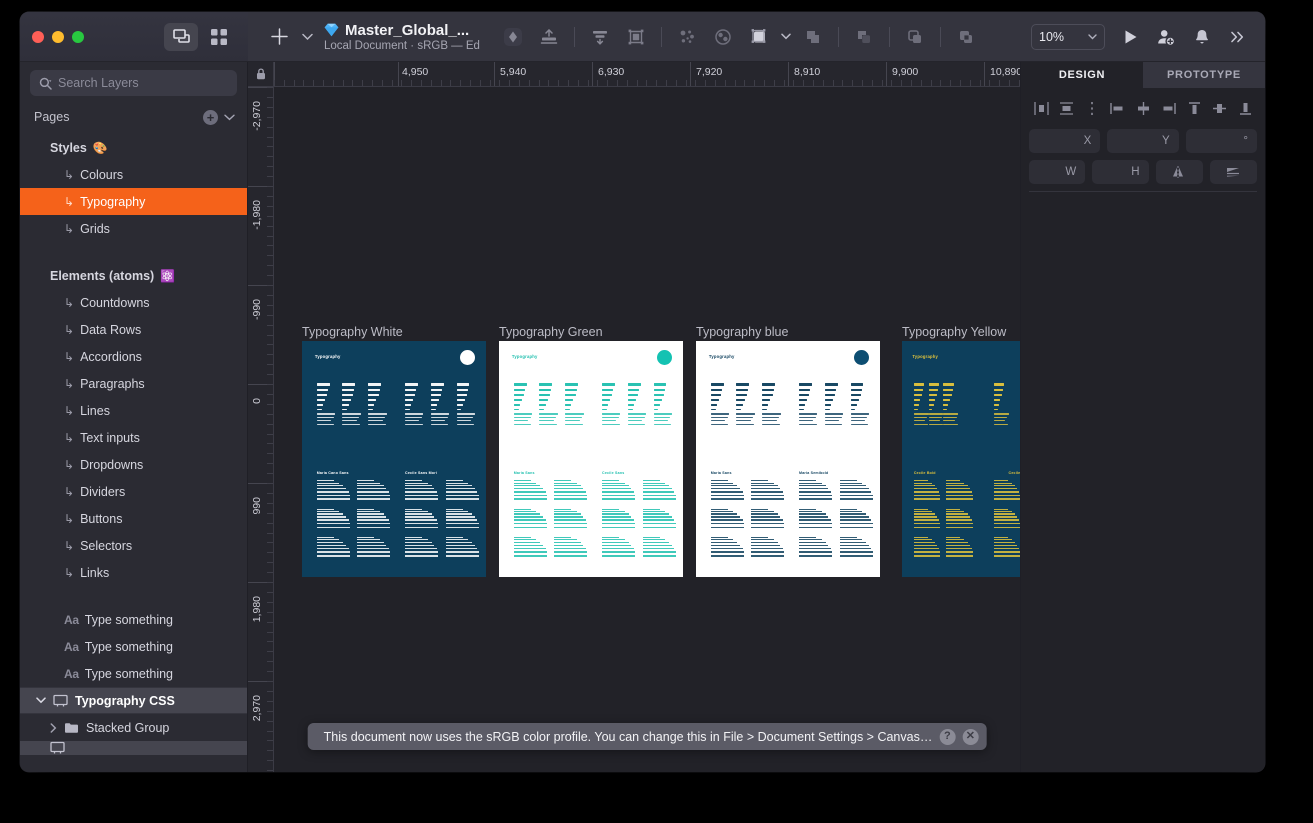  I want to click on intersect-icon, so click(915, 37).